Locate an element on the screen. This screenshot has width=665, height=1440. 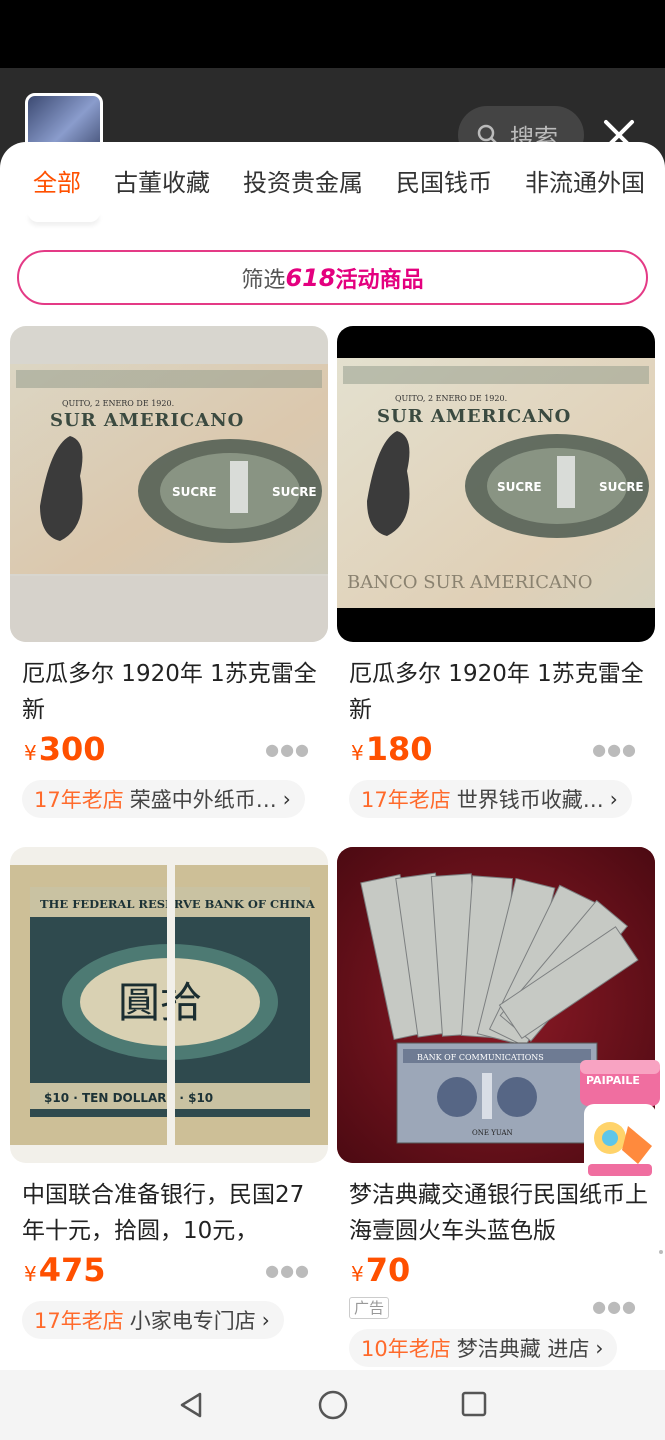
shop-link: 10年老店 梦洁典藏 进店 › is located at coordinates (483, 1348).